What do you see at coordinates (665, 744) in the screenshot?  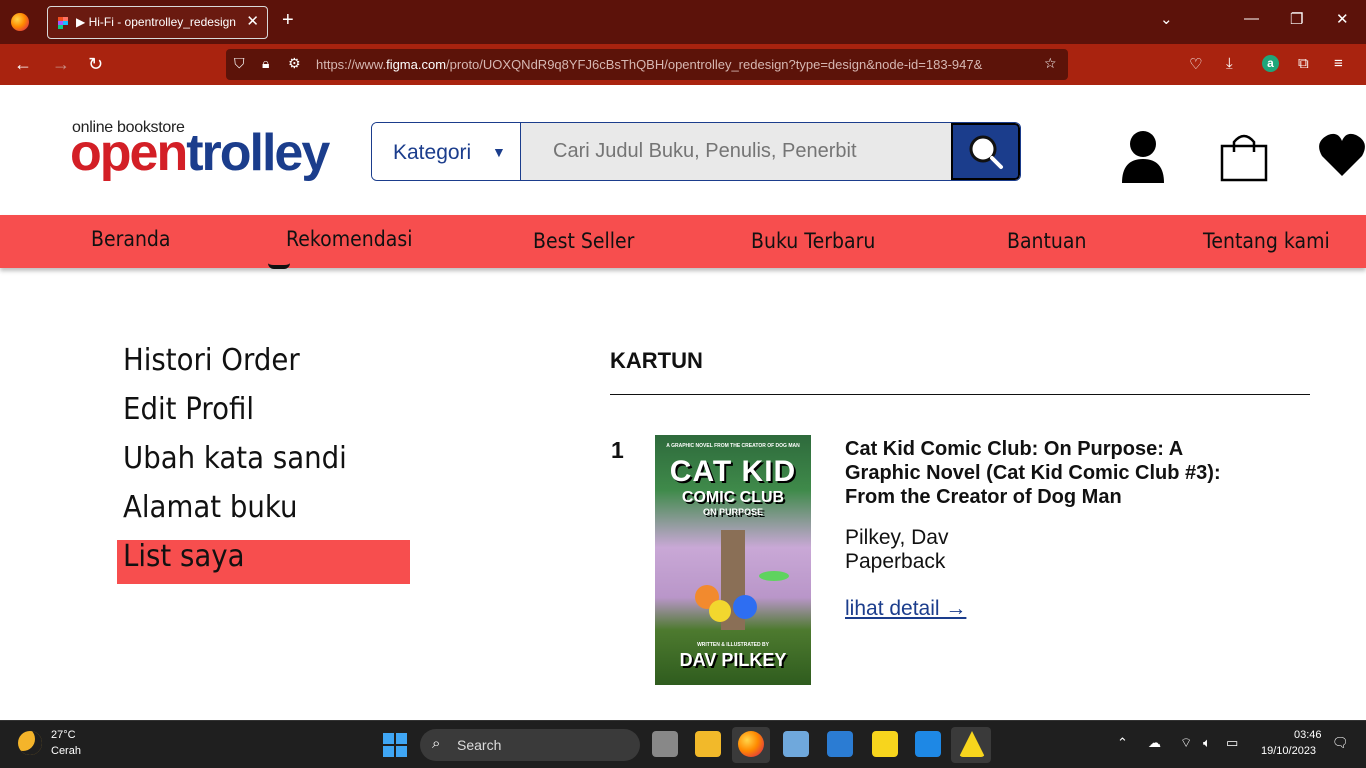 I see `task-view-icon` at bounding box center [665, 744].